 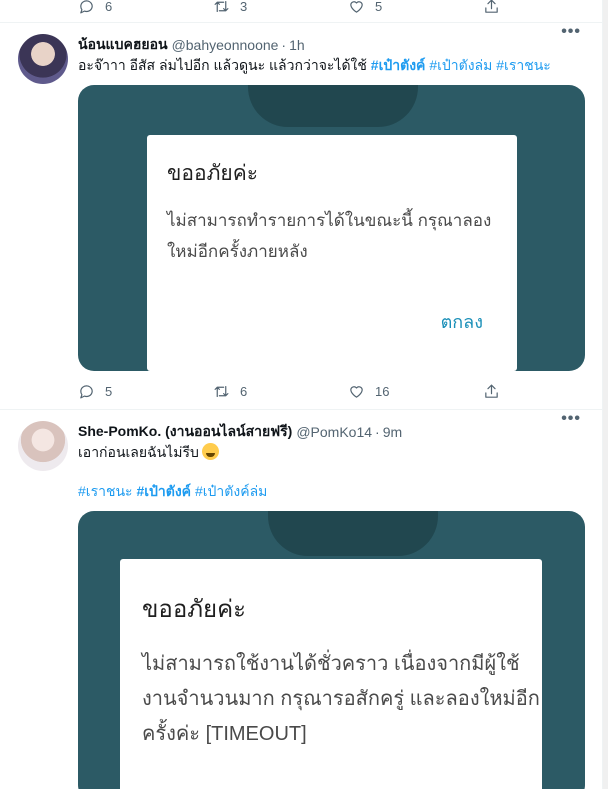 What do you see at coordinates (185, 432) in the screenshot?
I see `display-name: She-PomKo. (งานออนไลน์สายฟรี)` at bounding box center [185, 432].